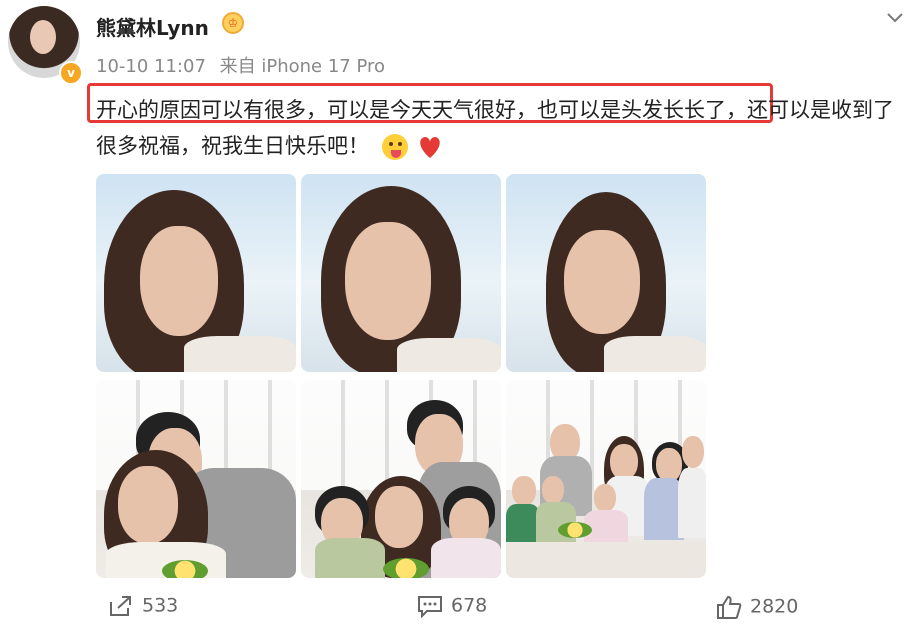  What do you see at coordinates (401, 479) in the screenshot?
I see `photo-family-four` at bounding box center [401, 479].